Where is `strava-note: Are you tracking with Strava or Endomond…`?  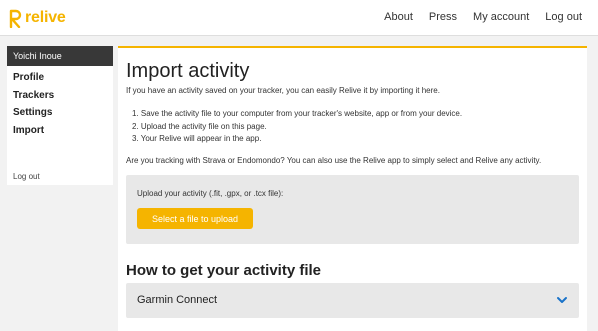 strava-note: Are you tracking with Strava or Endomond… is located at coordinates (334, 160).